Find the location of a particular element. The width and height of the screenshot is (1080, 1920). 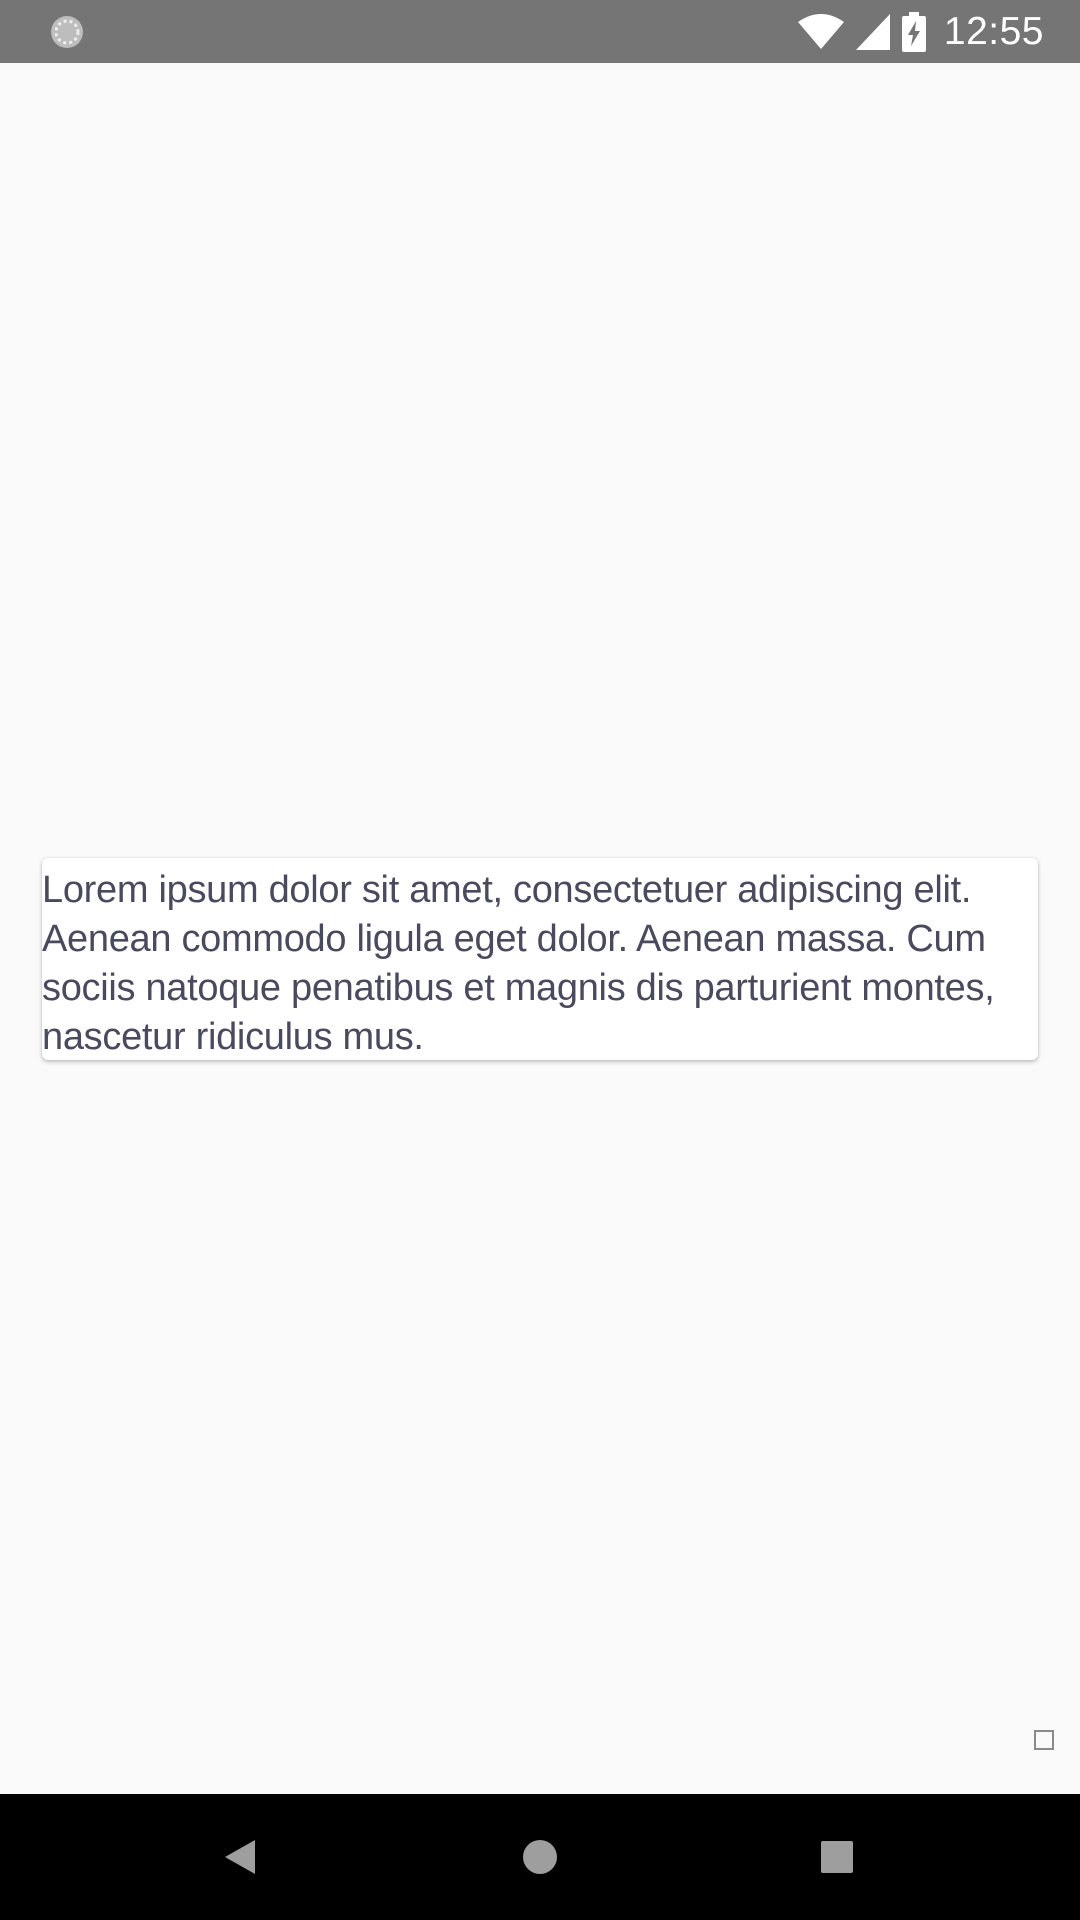

navigation-bar is located at coordinates (540, 1857).